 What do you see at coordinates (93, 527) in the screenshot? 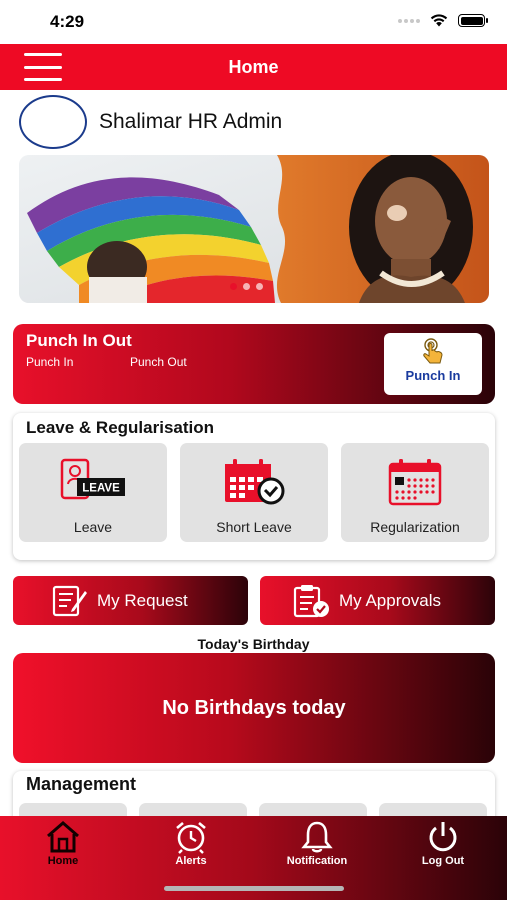
I see `leave-tile-label: Leave` at bounding box center [93, 527].